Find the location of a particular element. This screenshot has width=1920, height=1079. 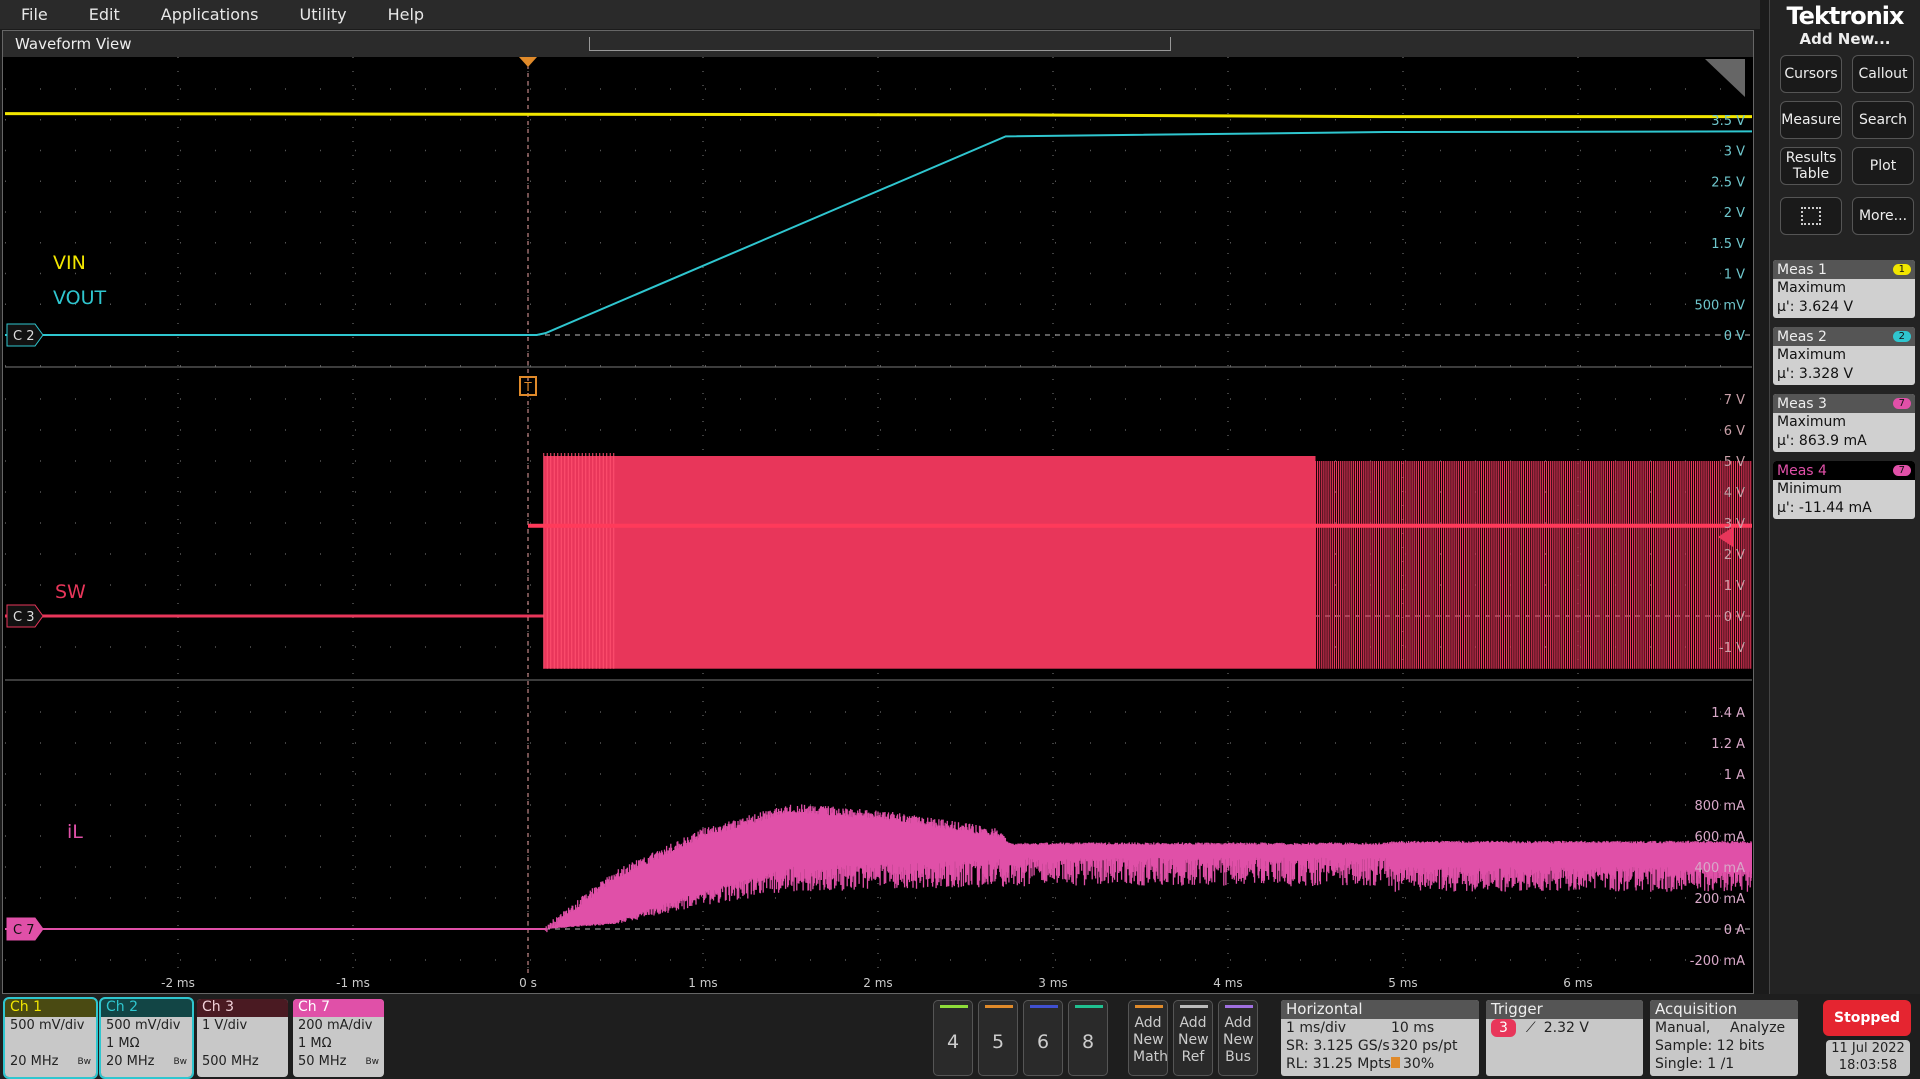

channel-bandwidth: 50 MHz is located at coordinates (322, 1062).